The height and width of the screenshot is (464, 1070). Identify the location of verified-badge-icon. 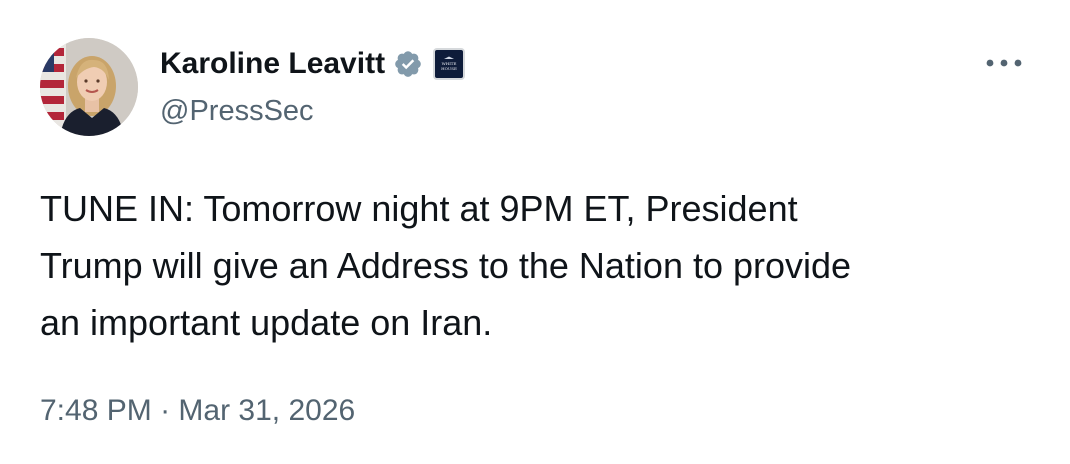
(408, 64).